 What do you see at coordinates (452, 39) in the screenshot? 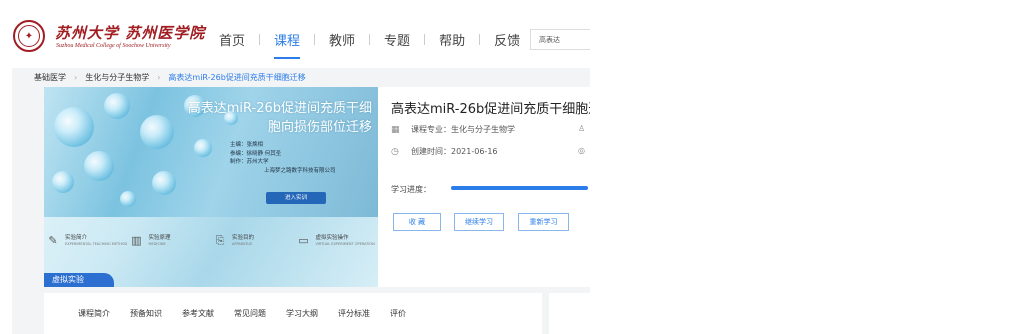
I see `nav-help: 帮助` at bounding box center [452, 39].